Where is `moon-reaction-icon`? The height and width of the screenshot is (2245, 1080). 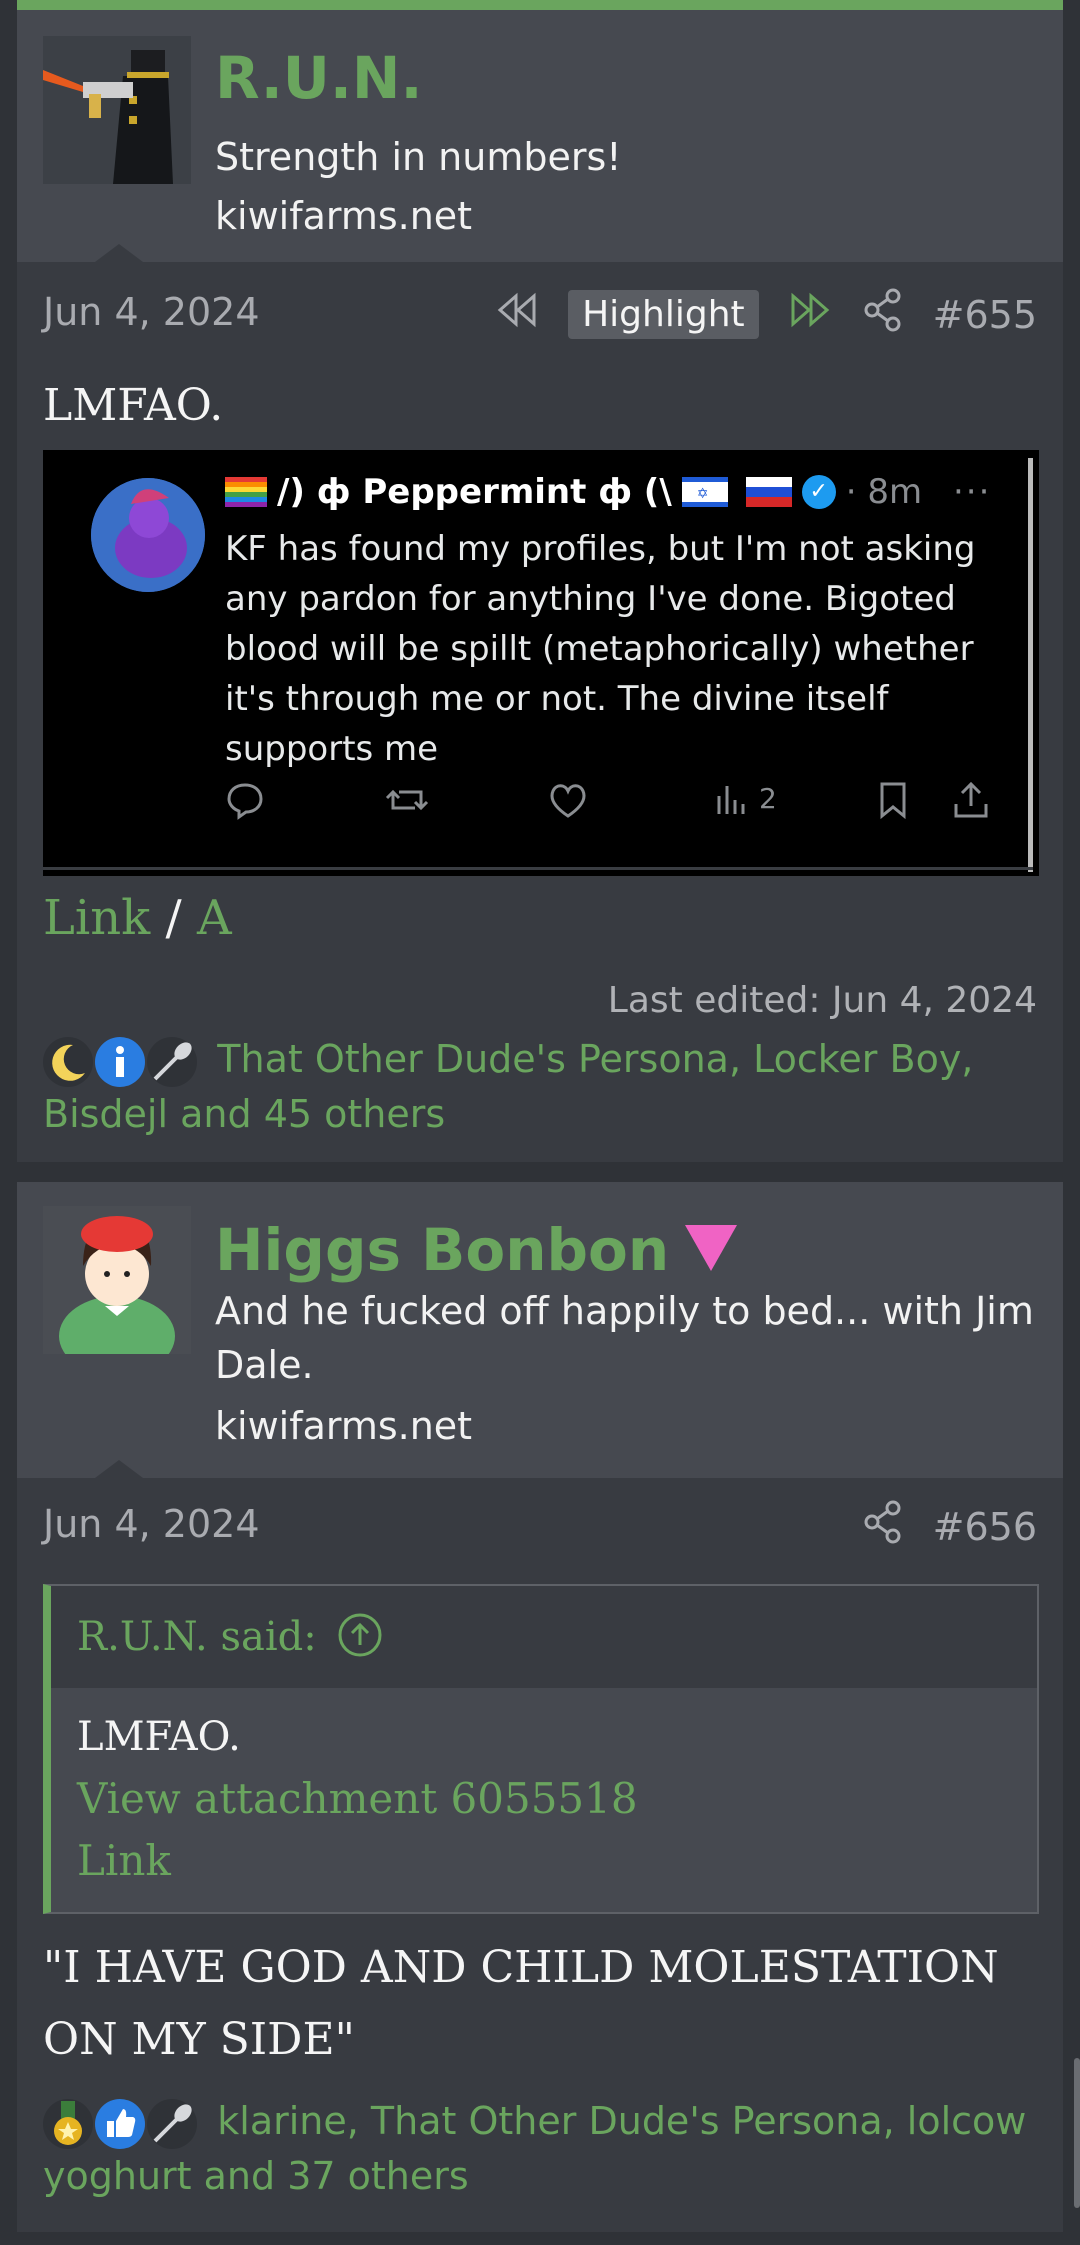 moon-reaction-icon is located at coordinates (68, 1061).